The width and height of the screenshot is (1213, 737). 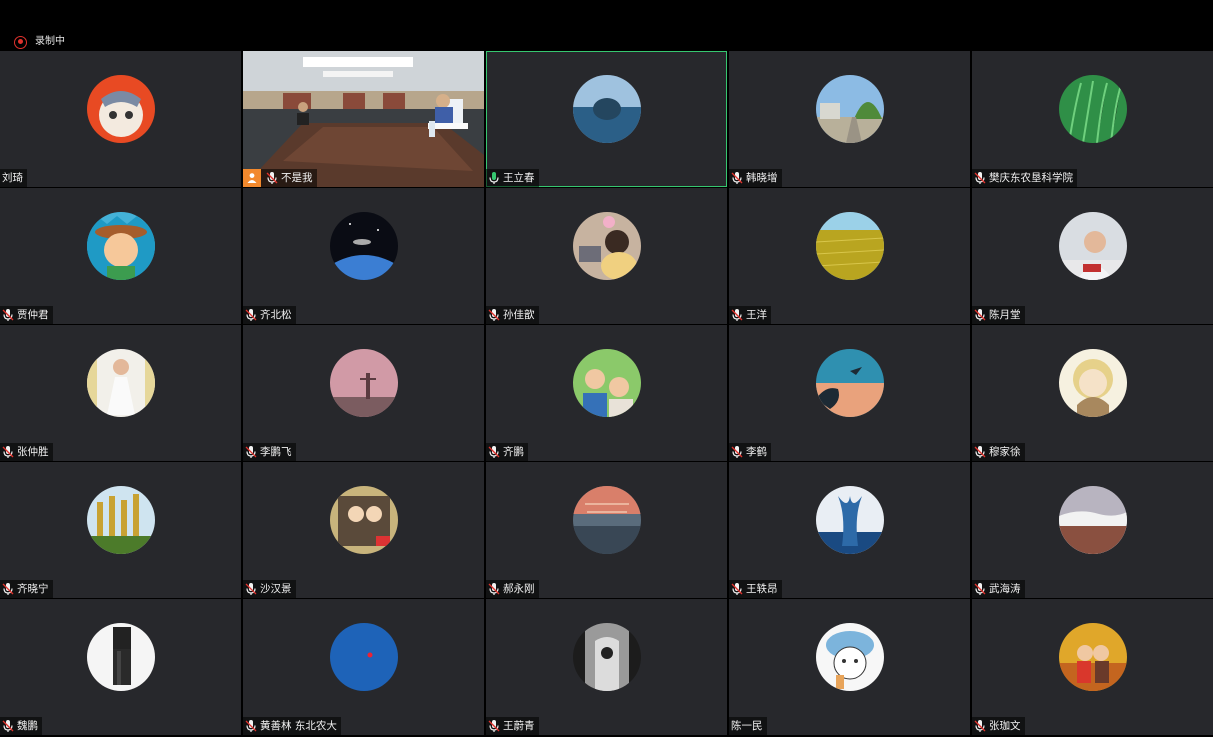 I want to click on participant-tile: 陈月堂, so click(x=1092, y=256).